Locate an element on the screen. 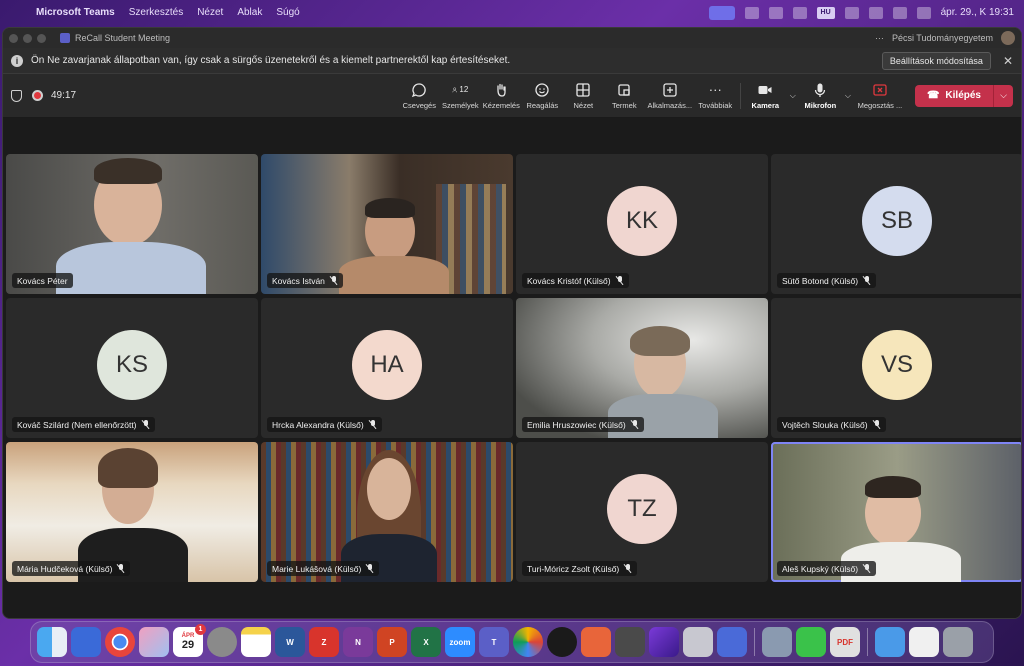  participant-tile-6: HA Hrcka Alexandra (Külső) is located at coordinates (387, 368).